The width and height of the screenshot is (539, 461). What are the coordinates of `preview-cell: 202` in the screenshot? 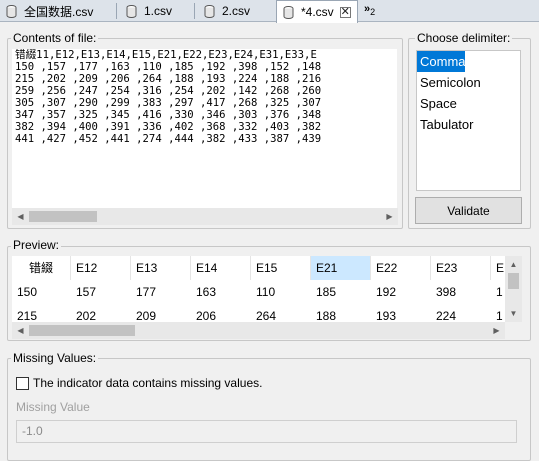 It's located at (86, 316).